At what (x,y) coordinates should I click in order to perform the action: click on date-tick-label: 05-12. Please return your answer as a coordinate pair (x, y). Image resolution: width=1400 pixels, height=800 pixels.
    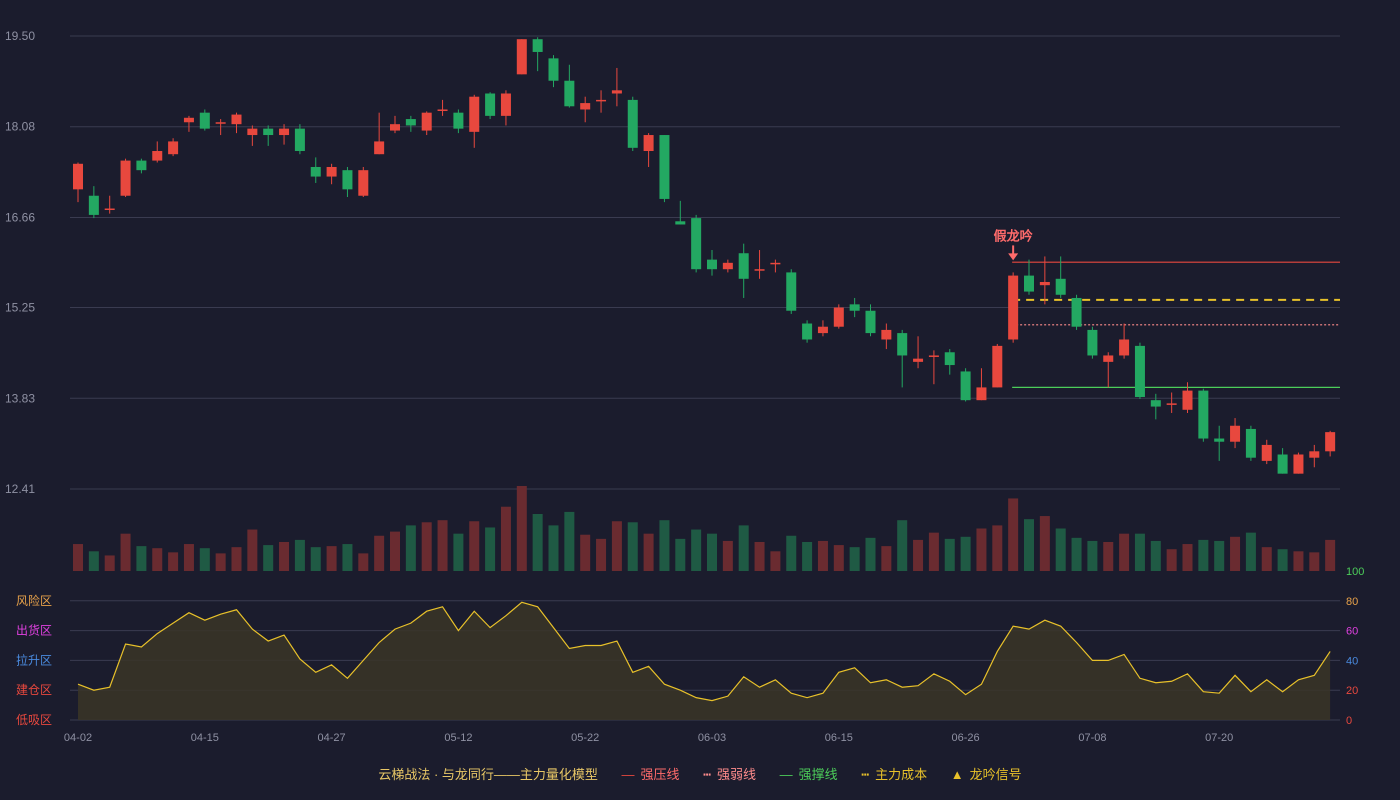
    Looking at the image, I should click on (458, 738).